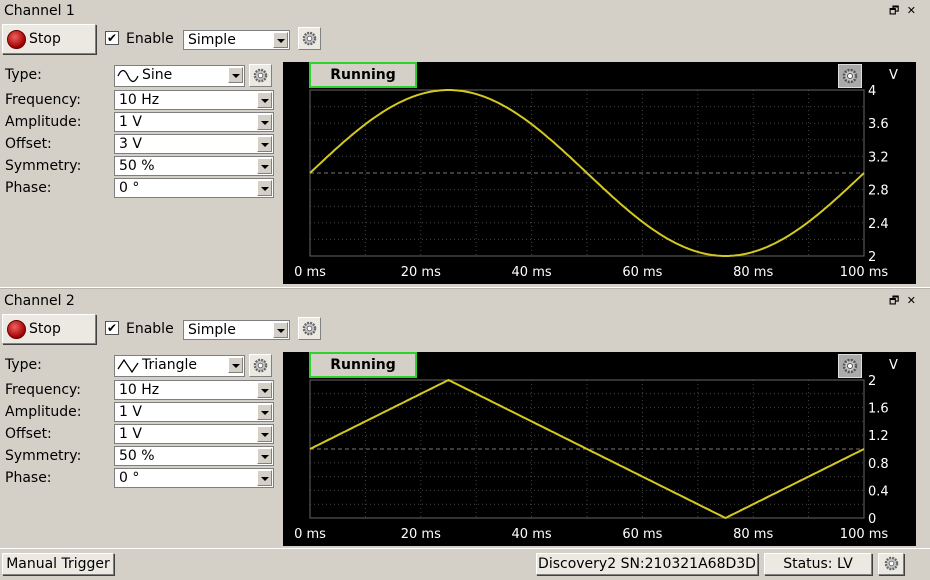  What do you see at coordinates (128, 76) in the screenshot?
I see `sine-wave-icon` at bounding box center [128, 76].